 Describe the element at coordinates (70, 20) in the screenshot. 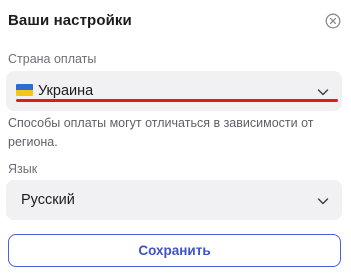

I see `dialog-title: Ваши настройки` at that location.